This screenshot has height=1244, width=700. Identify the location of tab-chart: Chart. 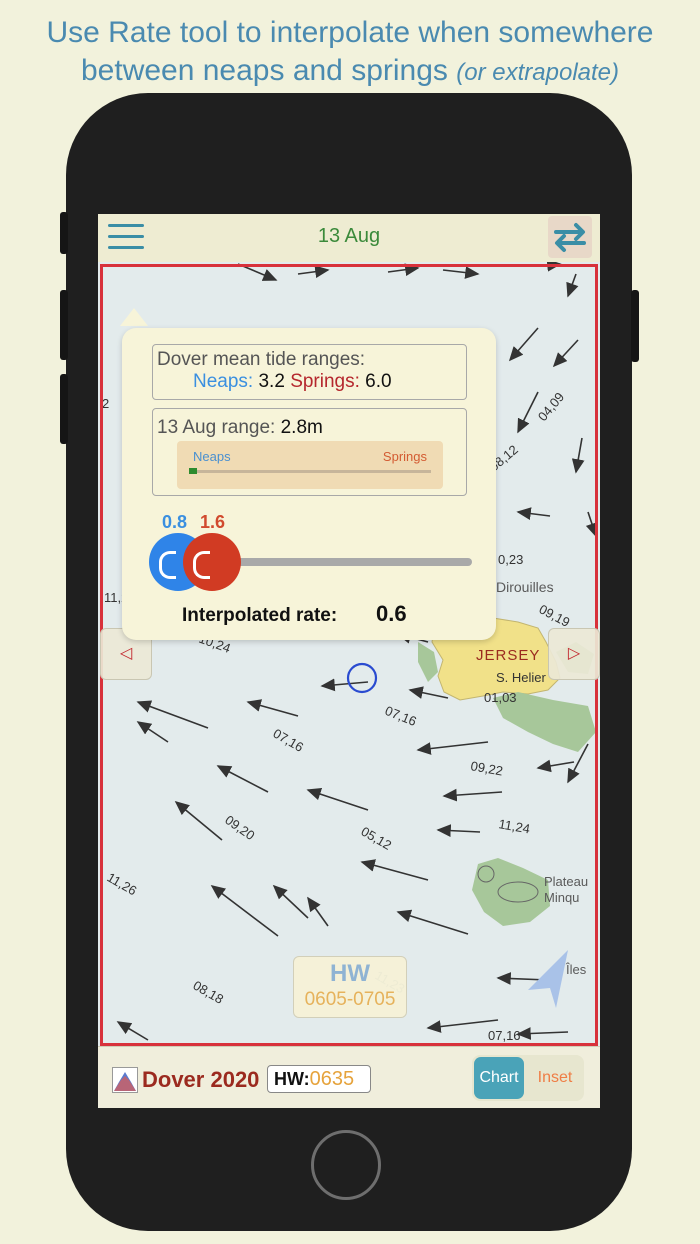
(499, 1078).